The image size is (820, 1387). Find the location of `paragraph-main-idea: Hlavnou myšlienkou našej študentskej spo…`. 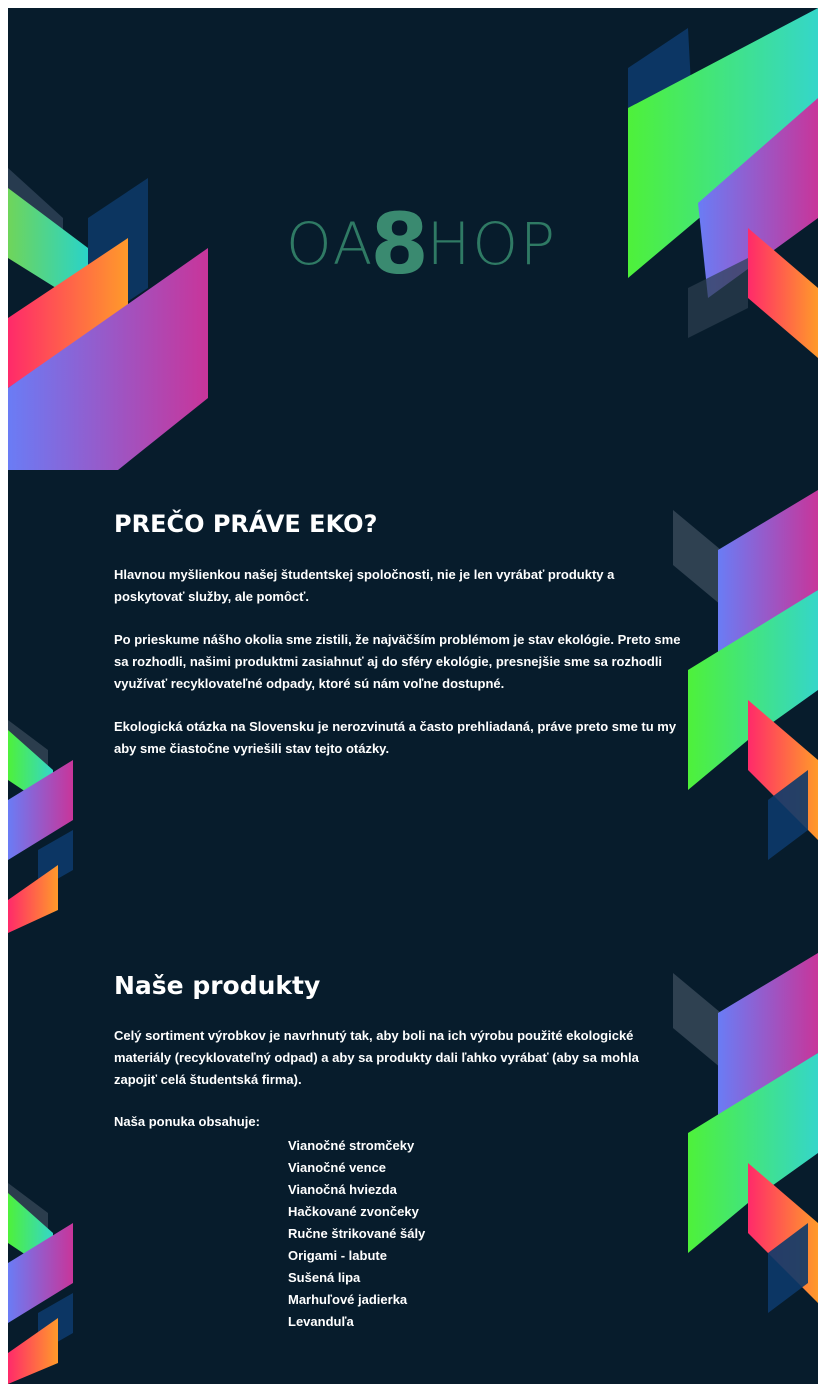

paragraph-main-idea: Hlavnou myšlienkou našej študentskej spo… is located at coordinates (364, 585).